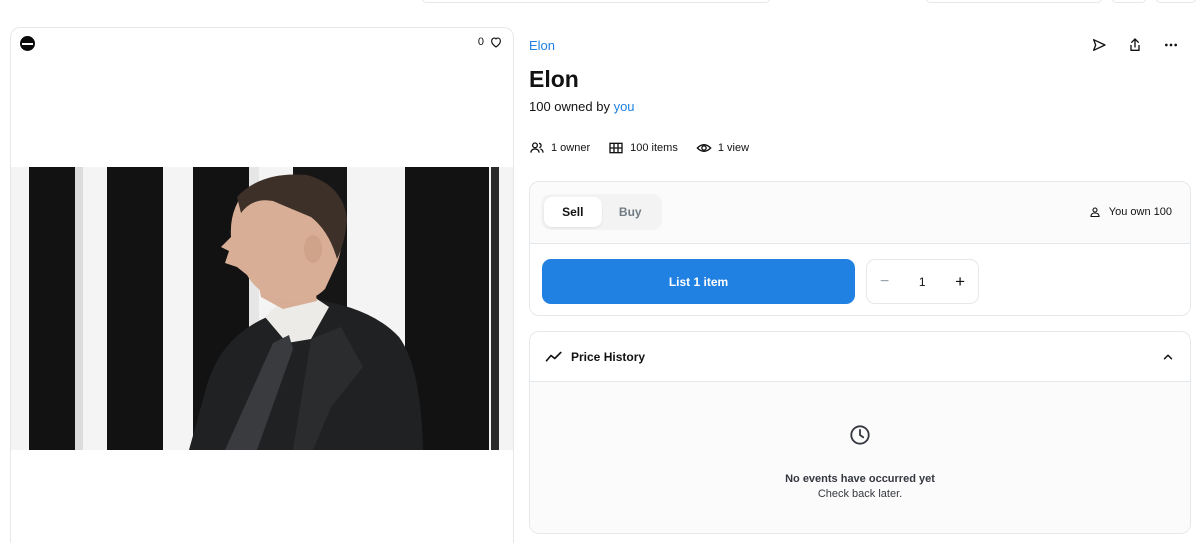 This screenshot has width=1200, height=543. Describe the element at coordinates (537, 147) in the screenshot. I see `people-icon` at that location.